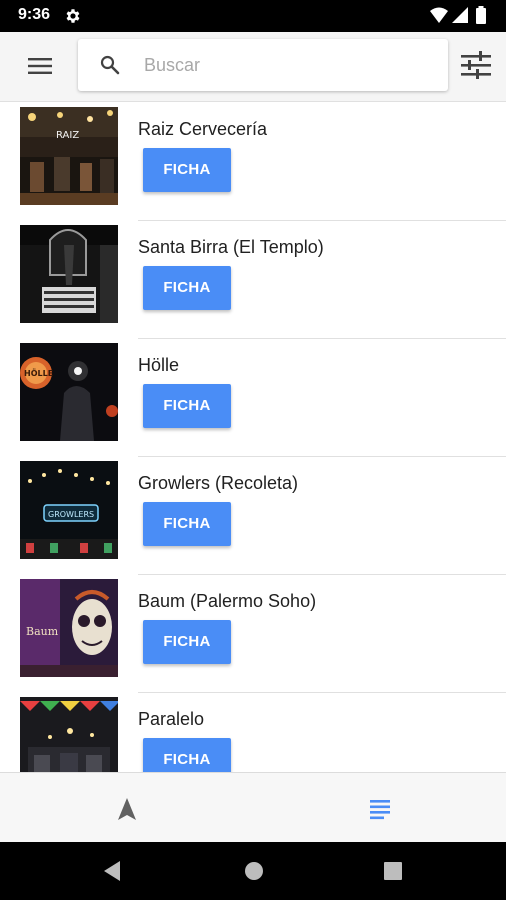 This screenshot has width=506, height=900. Describe the element at coordinates (393, 871) in the screenshot. I see `recent-apps-icon` at that location.